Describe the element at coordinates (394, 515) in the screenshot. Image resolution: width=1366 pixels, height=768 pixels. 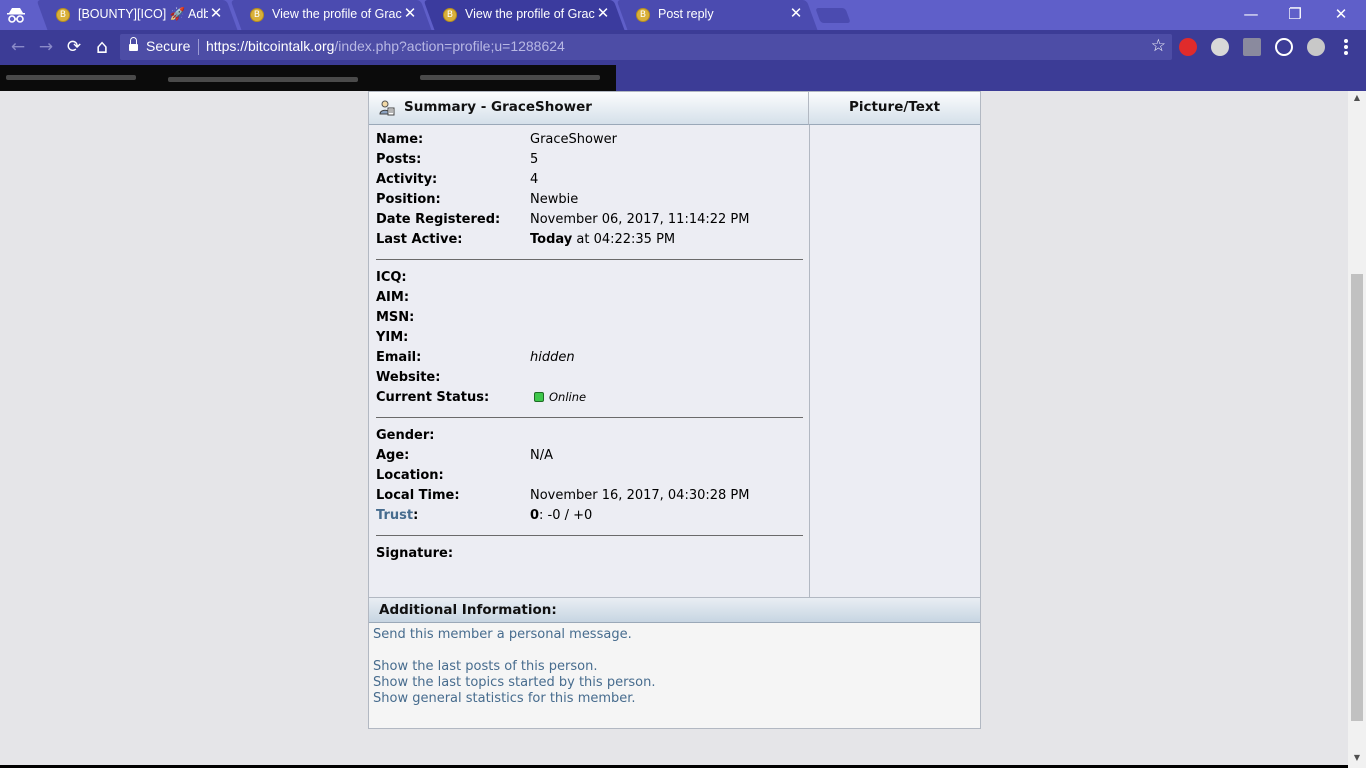
I see `trust-link: Trust` at that location.